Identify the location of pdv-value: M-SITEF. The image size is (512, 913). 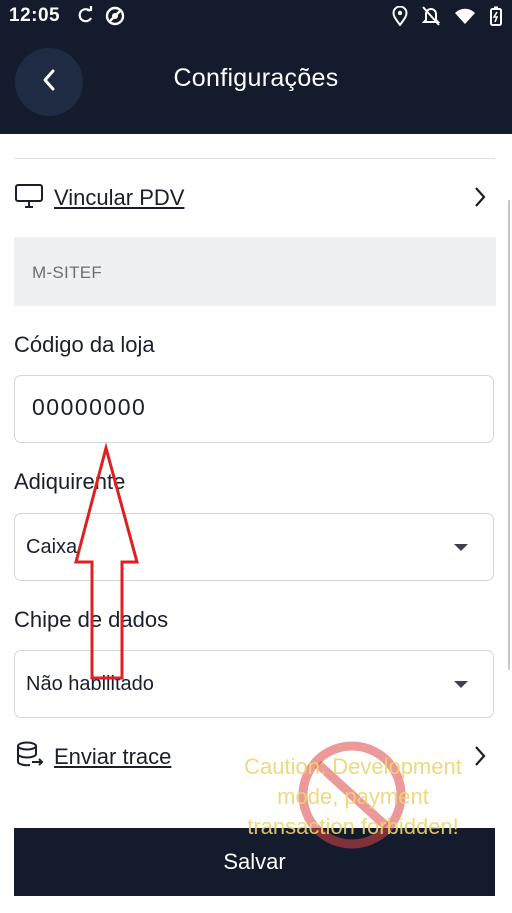
(67, 272).